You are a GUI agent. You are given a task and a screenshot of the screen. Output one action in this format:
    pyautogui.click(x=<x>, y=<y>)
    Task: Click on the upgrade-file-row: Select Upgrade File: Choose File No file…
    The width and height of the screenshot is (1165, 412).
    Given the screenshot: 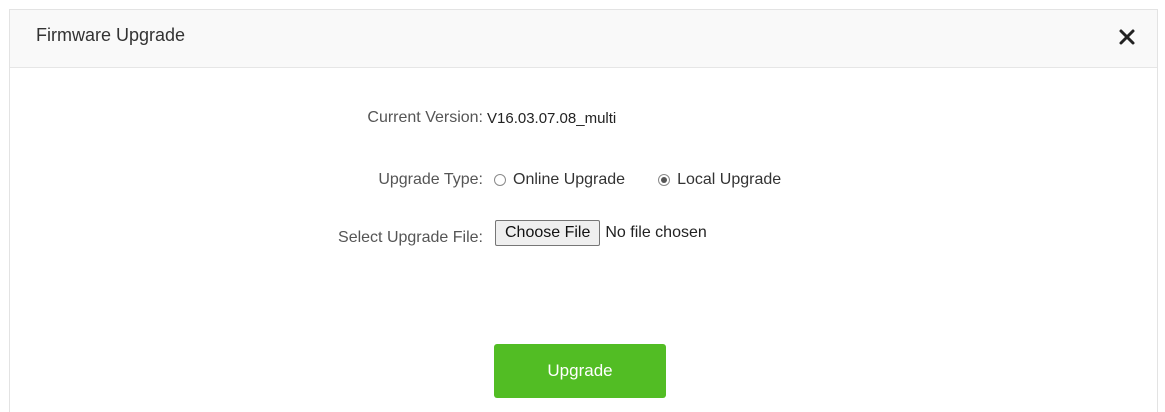 What is the action you would take?
    pyautogui.click(x=583, y=233)
    